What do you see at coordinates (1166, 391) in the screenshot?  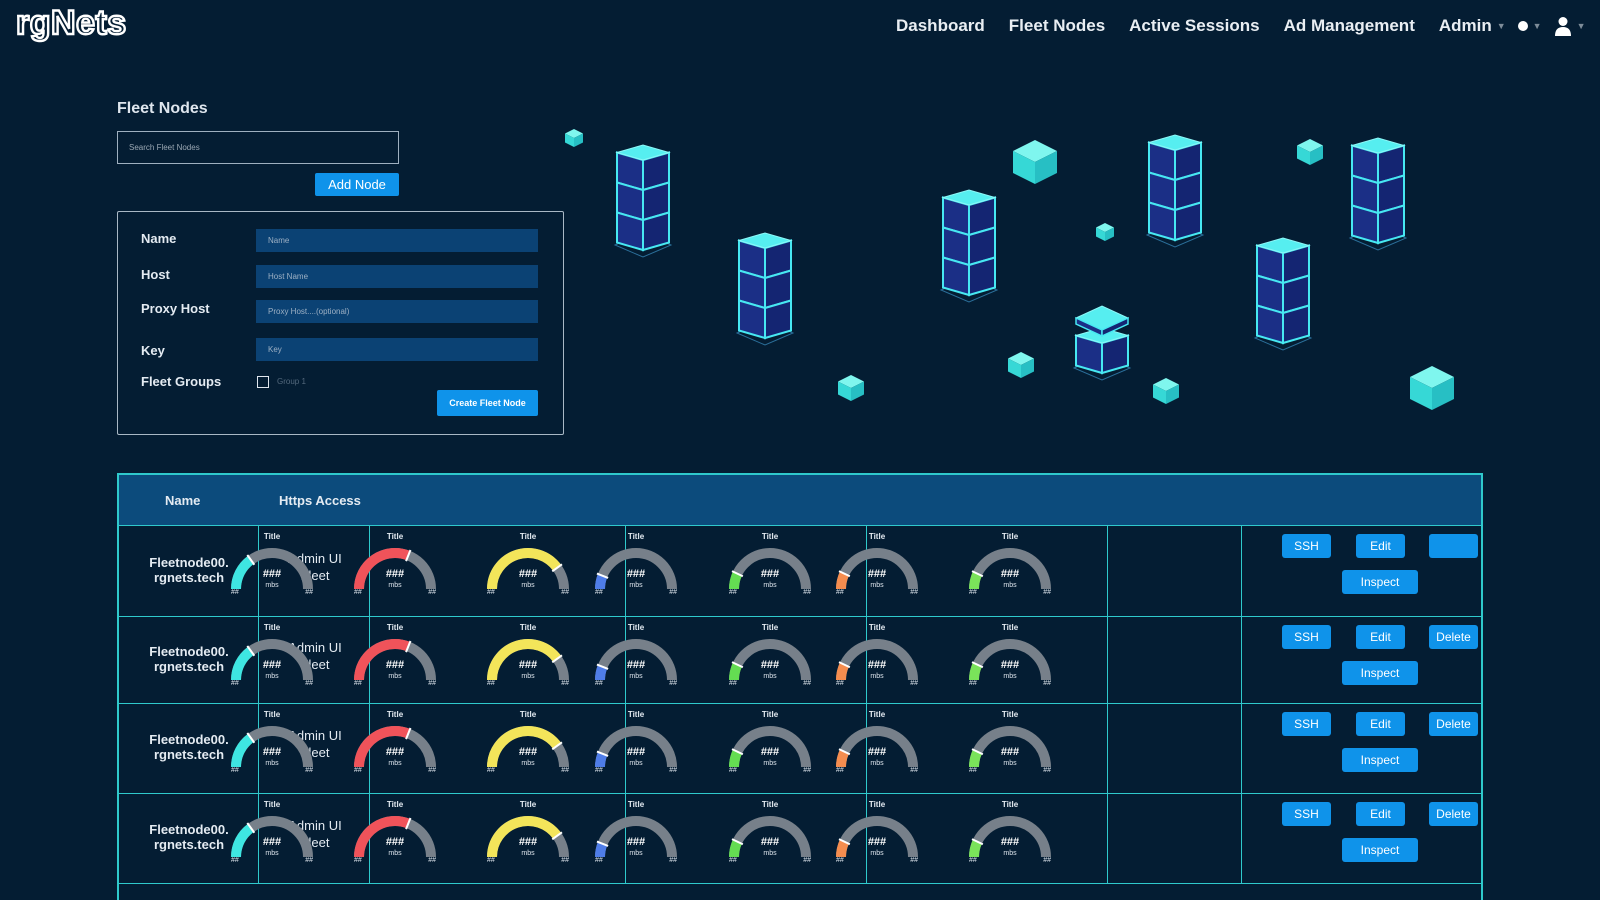 I see `cube-icon` at bounding box center [1166, 391].